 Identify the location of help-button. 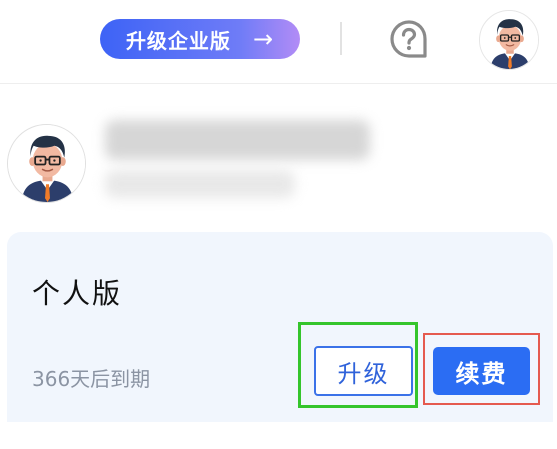
(409, 39).